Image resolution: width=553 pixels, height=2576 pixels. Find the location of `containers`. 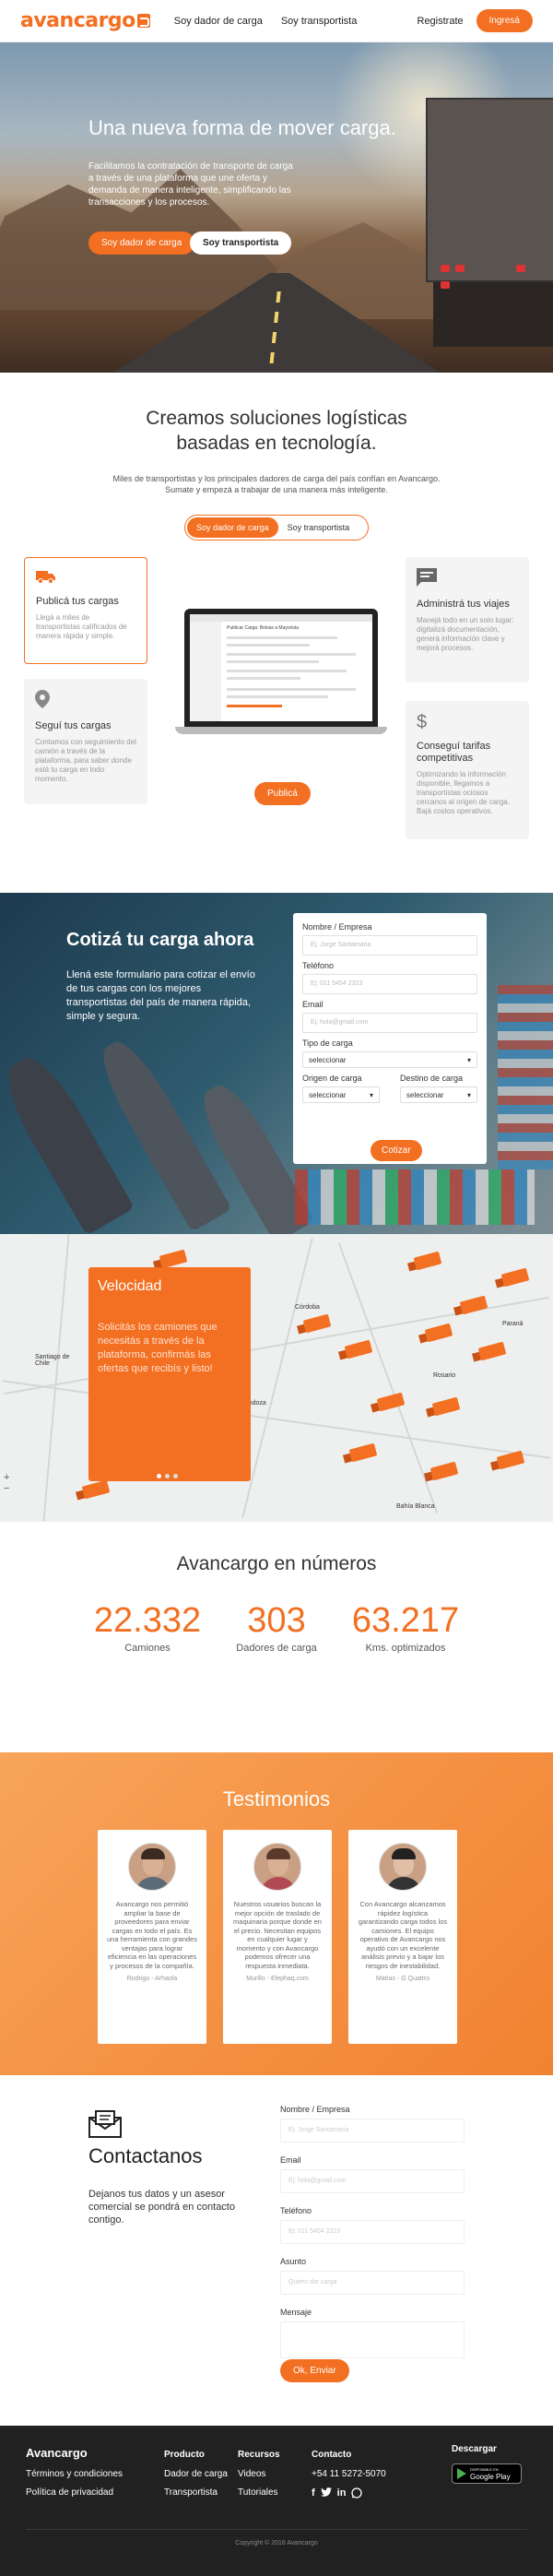

containers is located at coordinates (415, 1197).